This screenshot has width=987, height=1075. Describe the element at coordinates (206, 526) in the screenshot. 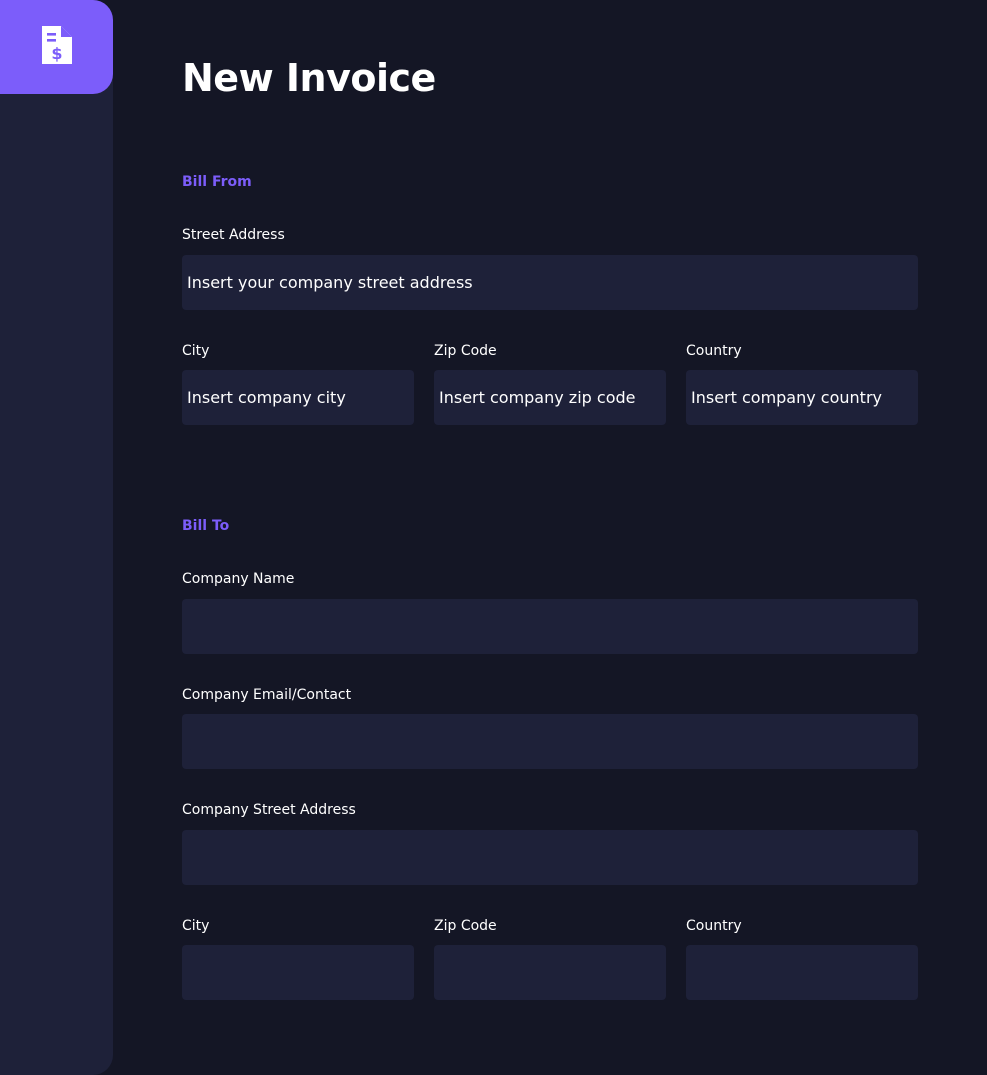

I see `bill-to-heading: Bill To` at that location.